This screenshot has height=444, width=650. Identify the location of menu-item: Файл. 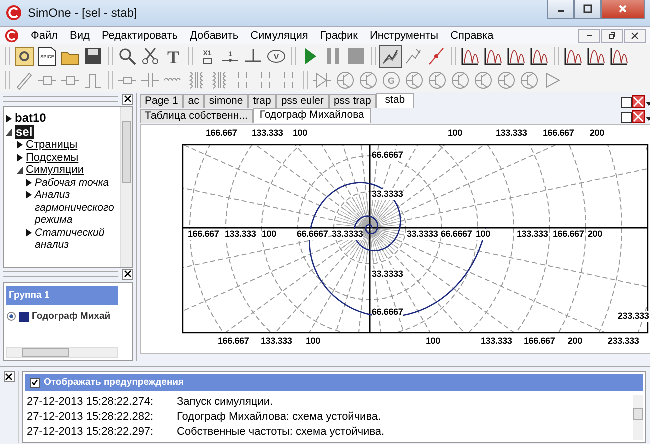
(44, 36).